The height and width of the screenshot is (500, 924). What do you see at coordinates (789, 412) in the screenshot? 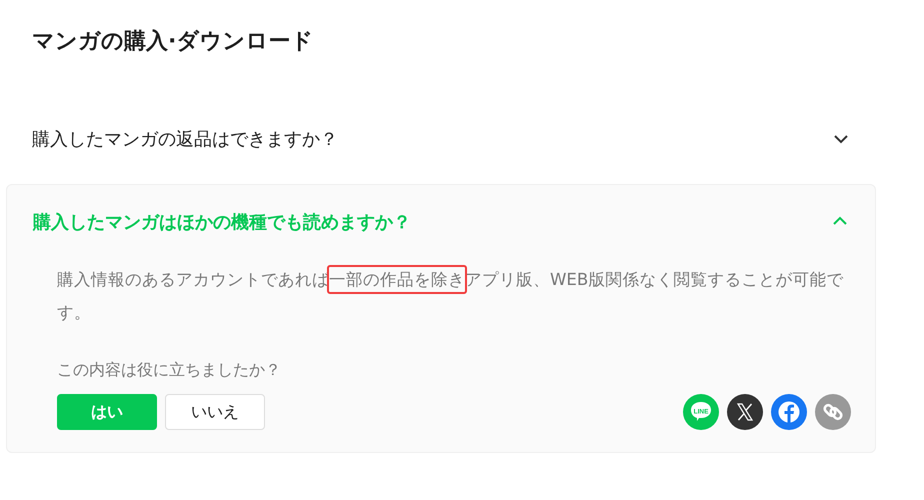
I see `facebook-share-icon` at bounding box center [789, 412].